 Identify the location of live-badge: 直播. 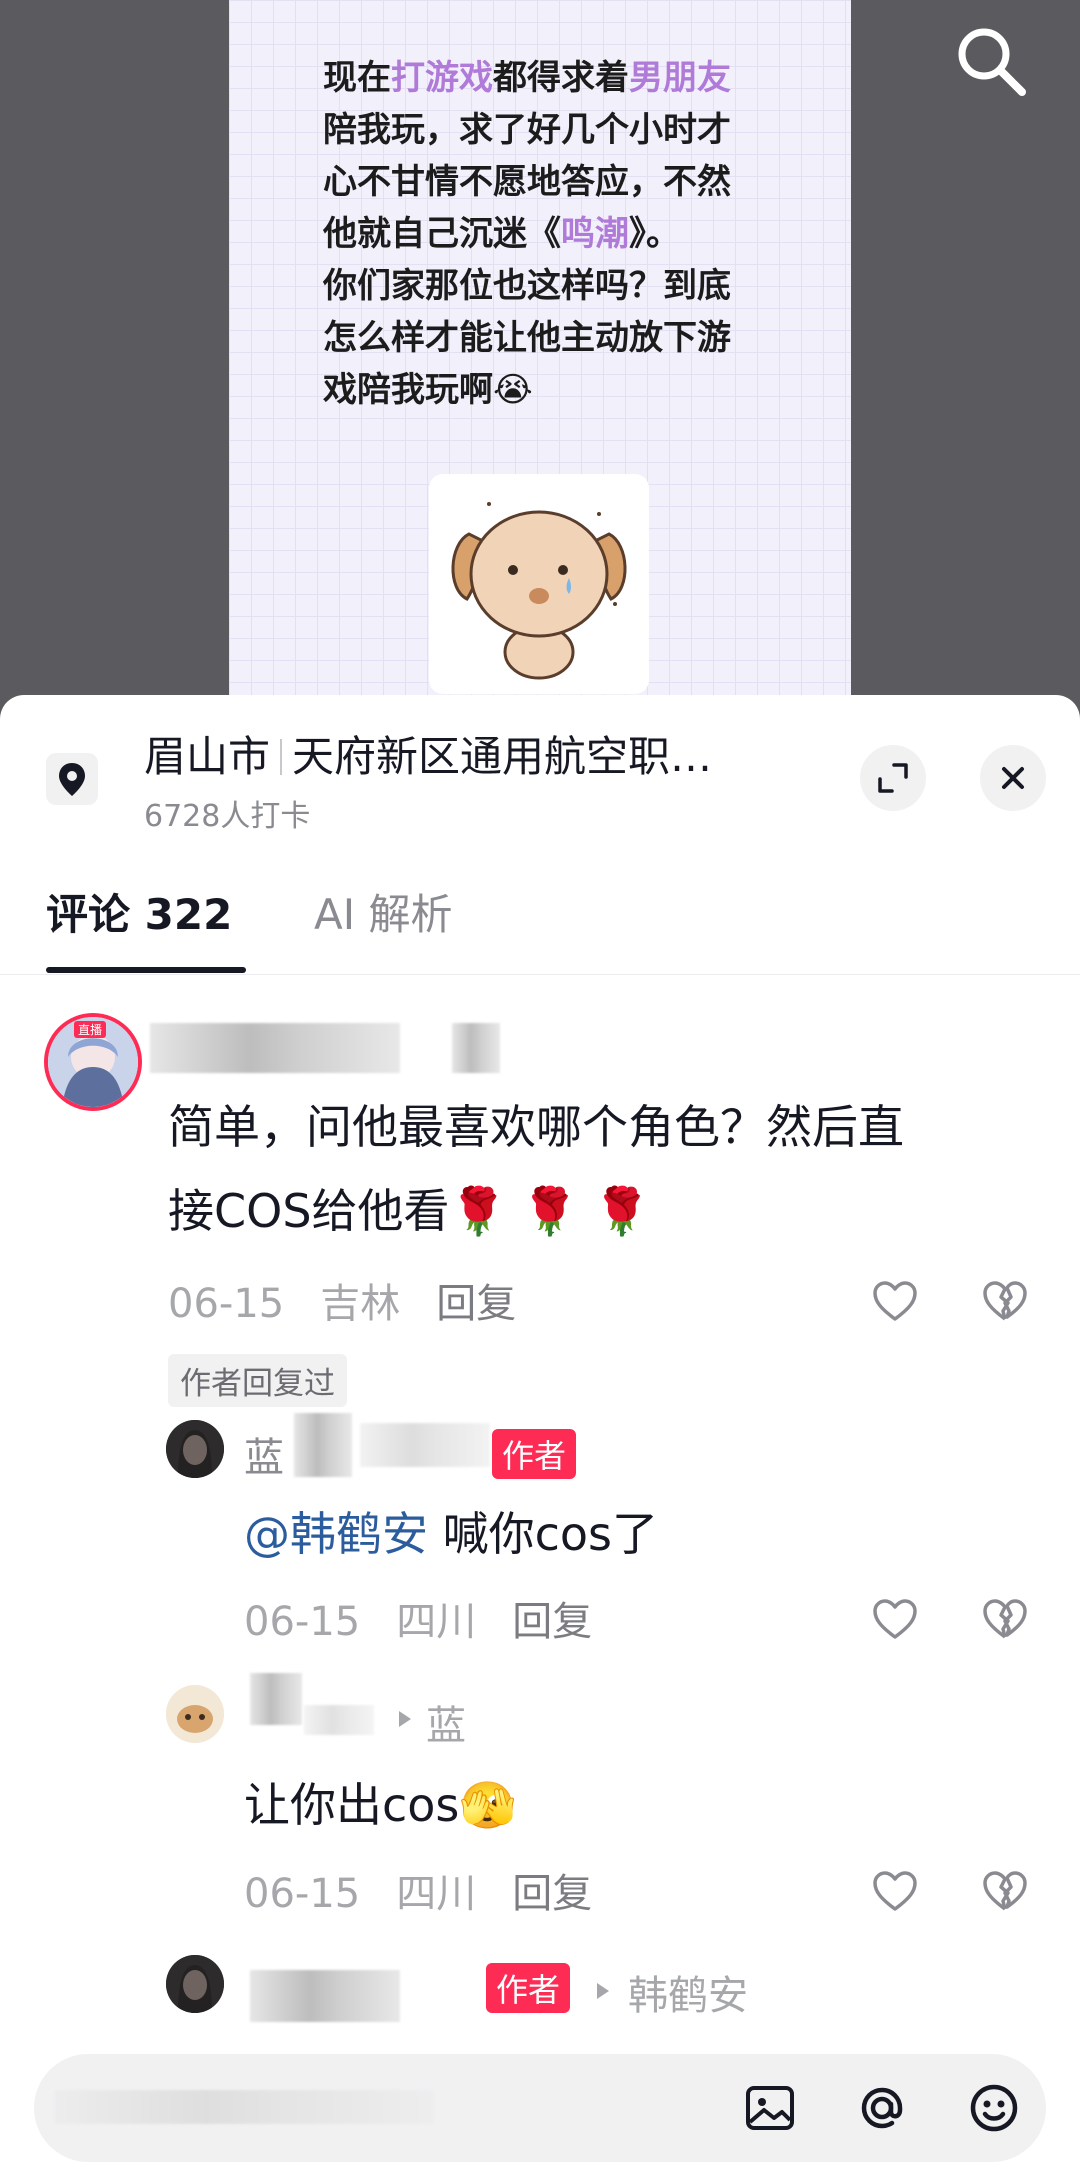
(90, 1029).